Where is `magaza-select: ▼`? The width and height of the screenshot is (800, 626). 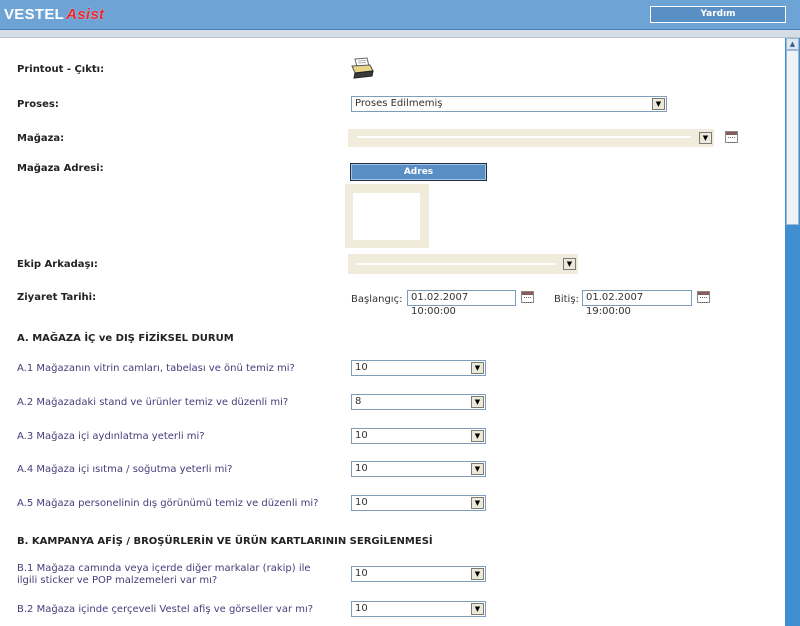 magaza-select: ▼ is located at coordinates (531, 138).